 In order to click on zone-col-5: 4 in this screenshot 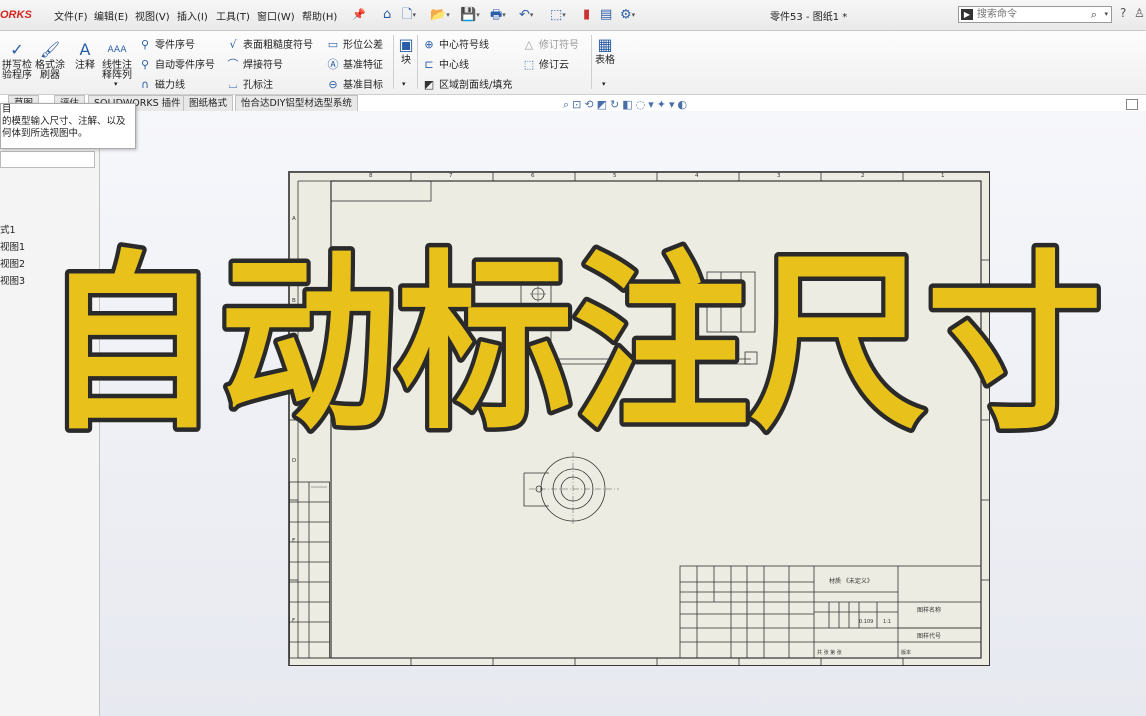, I will do `click(697, 176)`.